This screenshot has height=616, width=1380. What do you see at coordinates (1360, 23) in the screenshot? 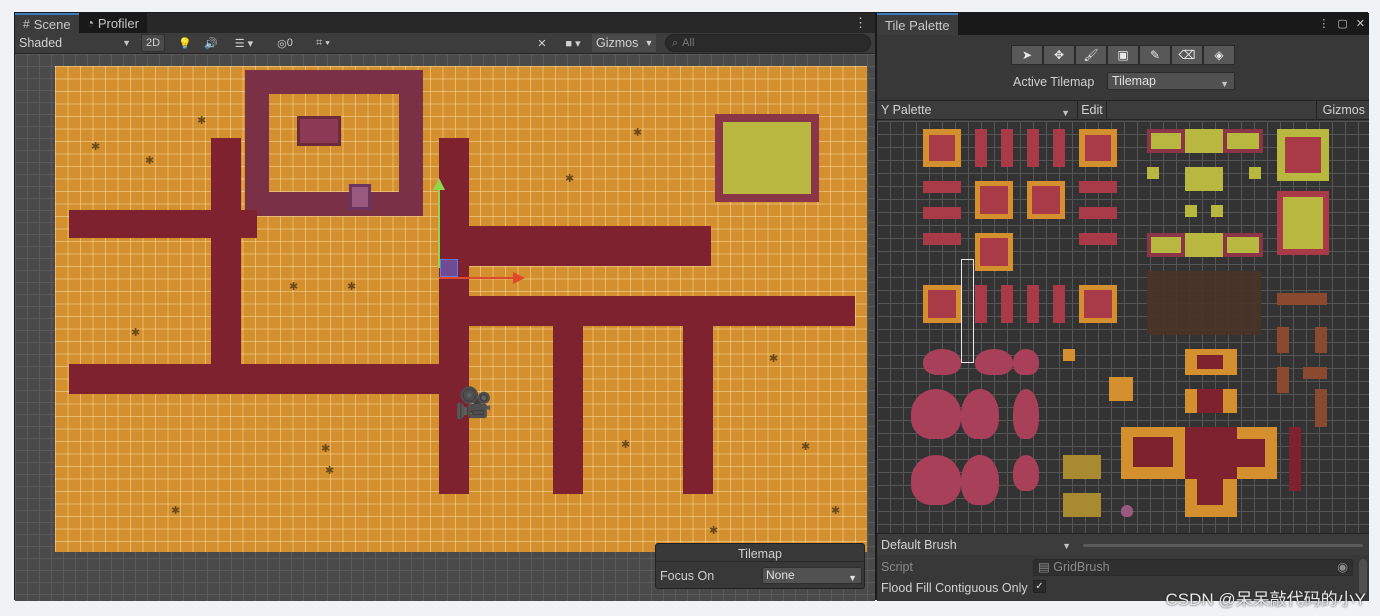
I see `close-icon: ✕` at bounding box center [1360, 23].